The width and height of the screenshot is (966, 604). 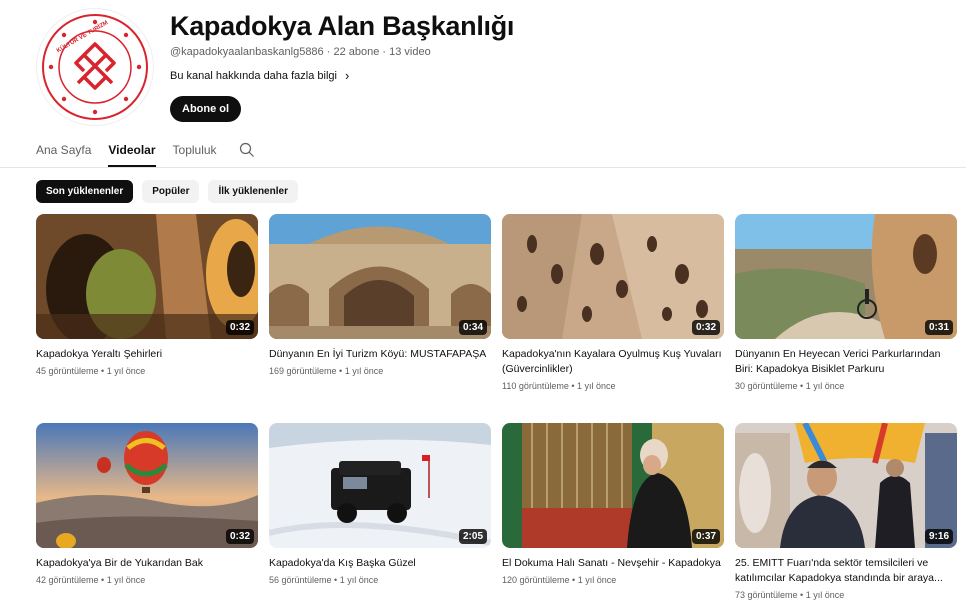 I want to click on channel-tabs: Ana Sayfa Videolar Topluluk, so click(x=146, y=152).